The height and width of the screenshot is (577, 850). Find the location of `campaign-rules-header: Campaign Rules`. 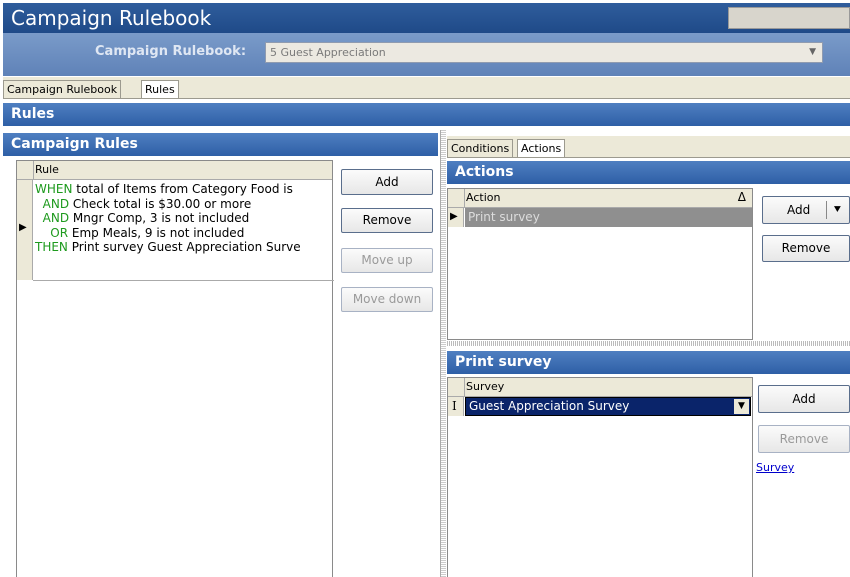

campaign-rules-header: Campaign Rules is located at coordinates (220, 144).